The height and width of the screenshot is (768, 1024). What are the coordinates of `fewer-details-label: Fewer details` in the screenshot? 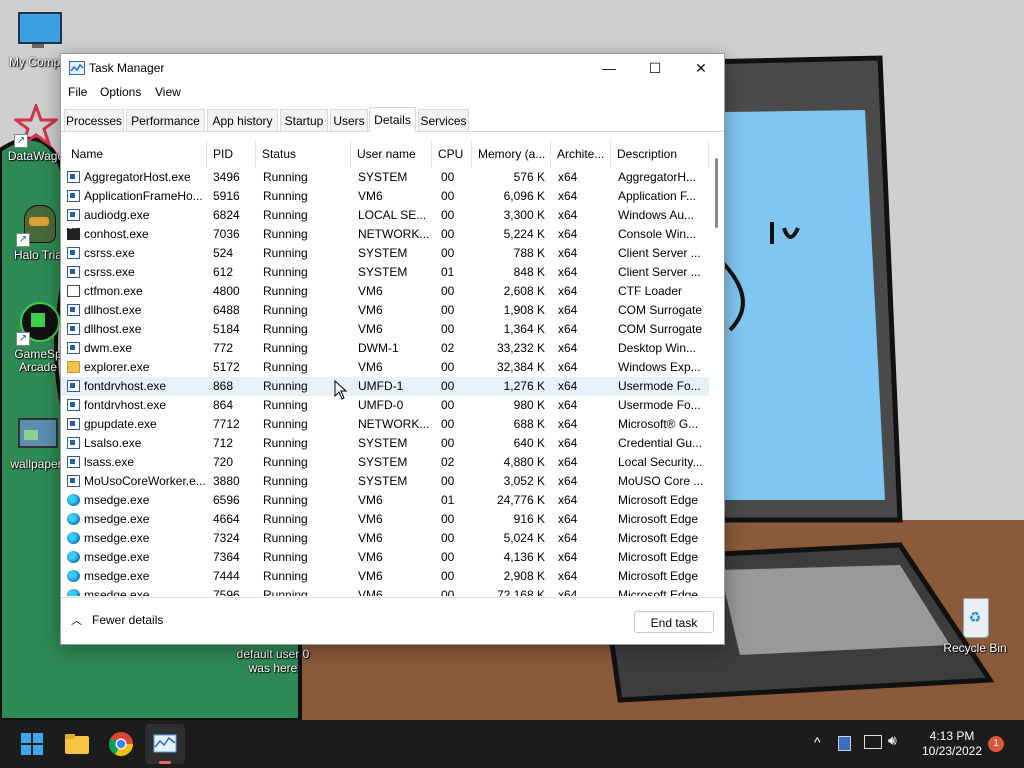 It's located at (128, 620).